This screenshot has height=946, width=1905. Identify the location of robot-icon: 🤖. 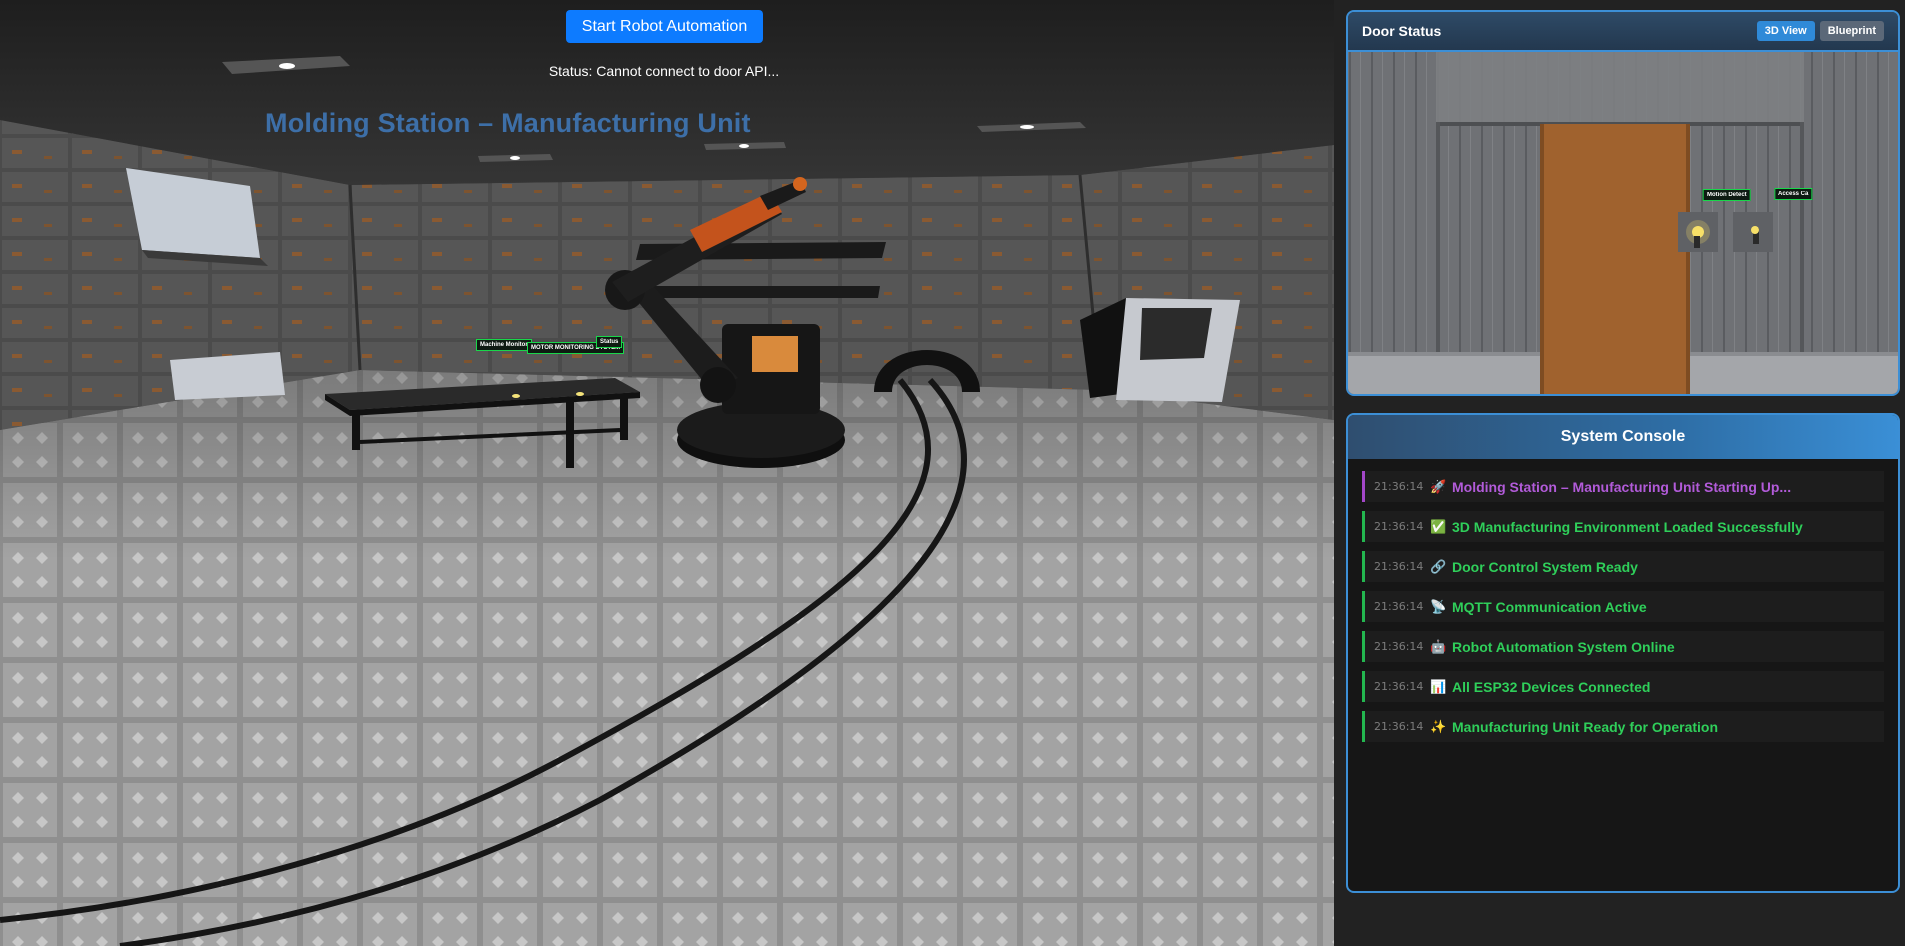
(1438, 646).